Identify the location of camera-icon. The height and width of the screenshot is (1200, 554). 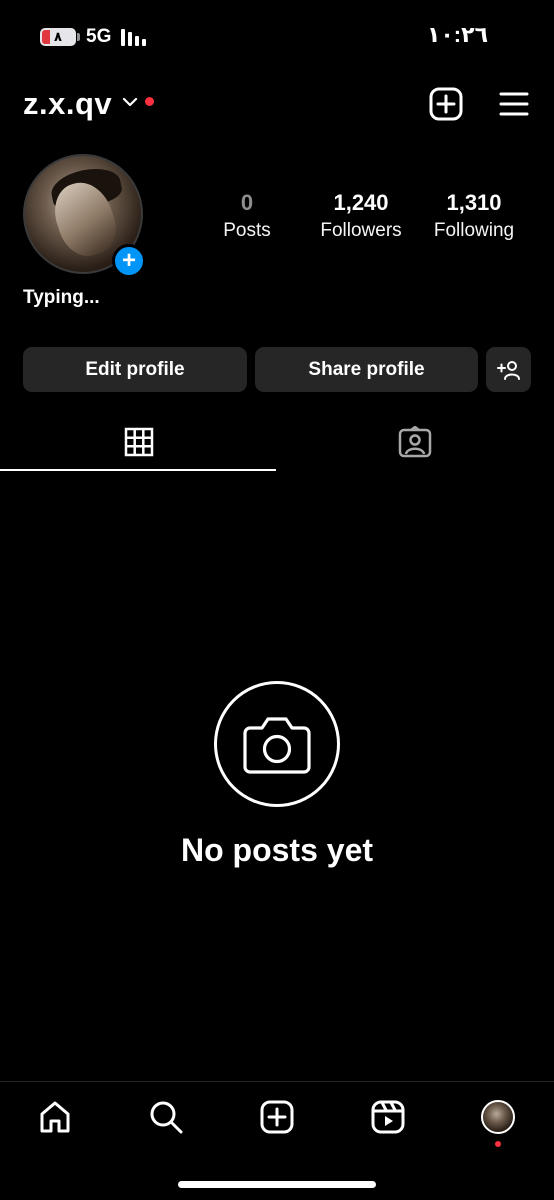
(277, 745).